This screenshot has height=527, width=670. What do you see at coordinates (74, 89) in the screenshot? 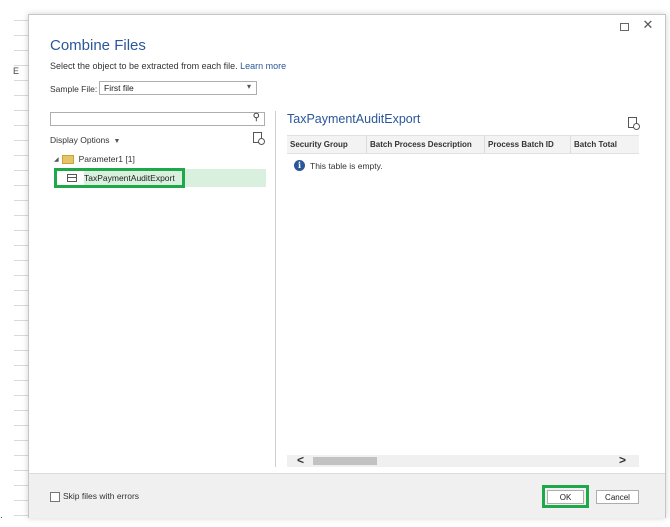
I see `sample-file-label: Sample File:` at bounding box center [74, 89].